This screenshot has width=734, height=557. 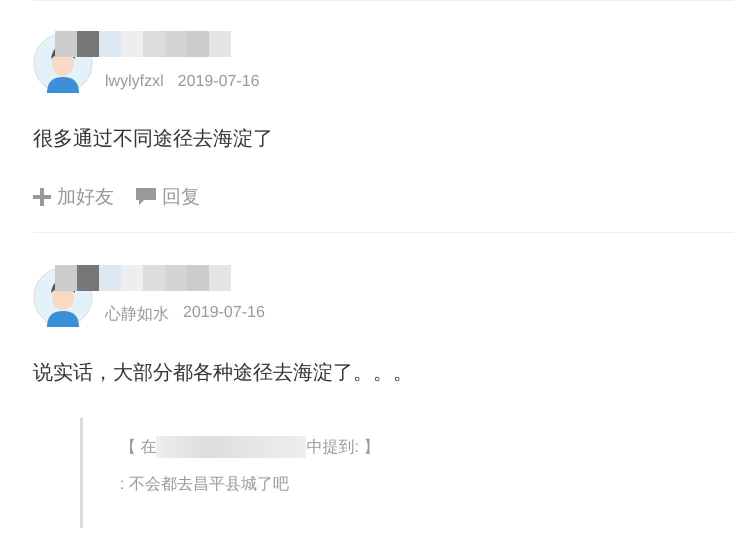 I want to click on plus-icon, so click(x=42, y=197).